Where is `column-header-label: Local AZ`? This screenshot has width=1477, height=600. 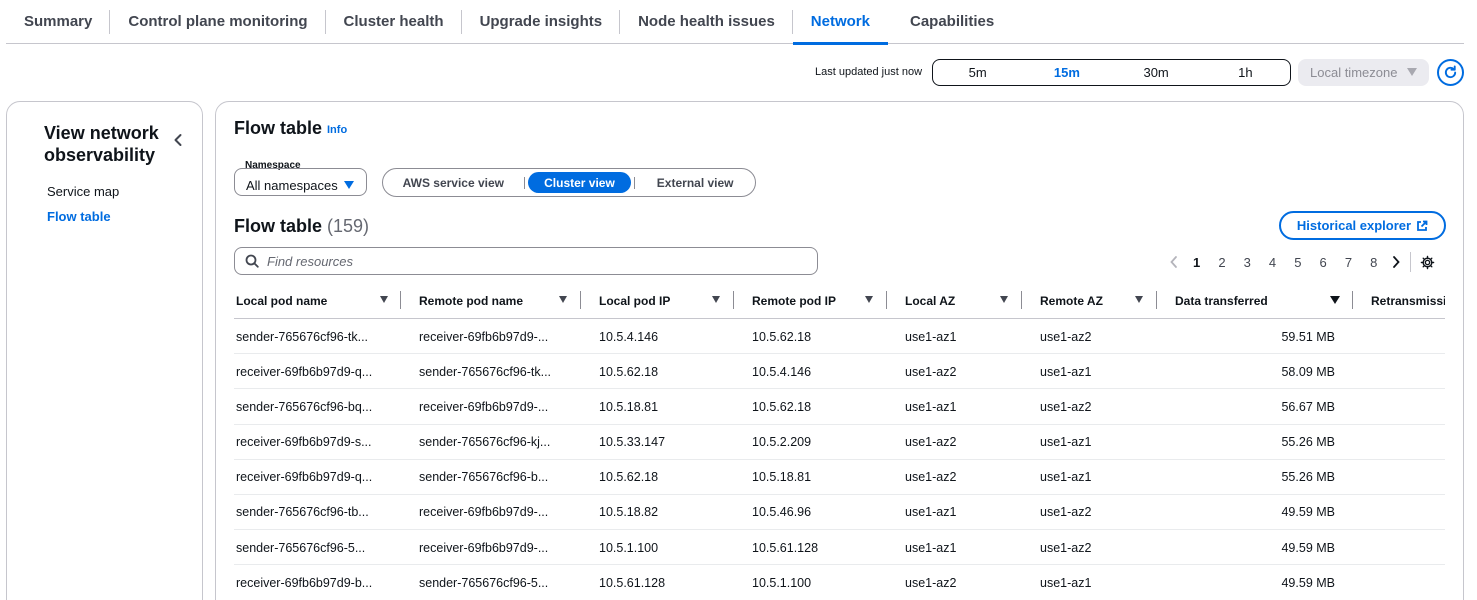
column-header-label: Local AZ is located at coordinates (930, 300).